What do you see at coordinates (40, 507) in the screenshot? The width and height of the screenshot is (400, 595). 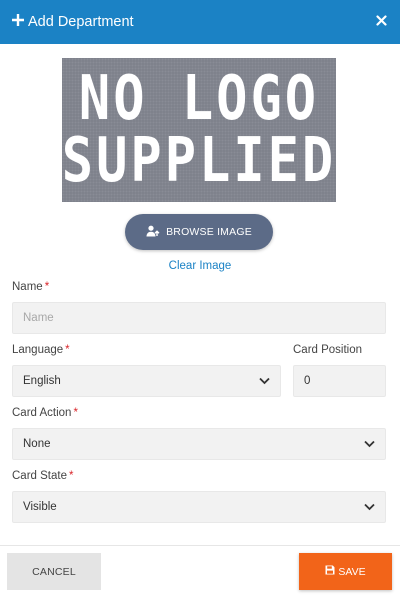 I see `card-state-value: Visible` at bounding box center [40, 507].